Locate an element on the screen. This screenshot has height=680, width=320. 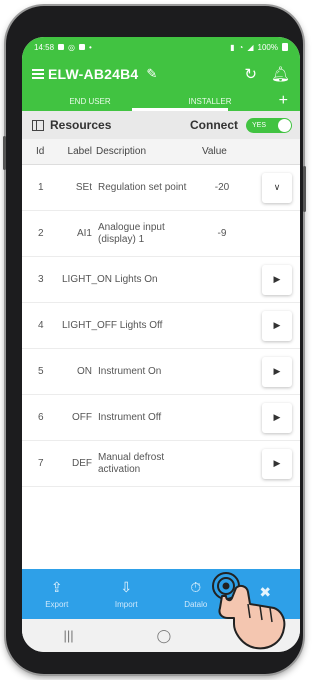
row-id: 7 is located at coordinates (41, 463).